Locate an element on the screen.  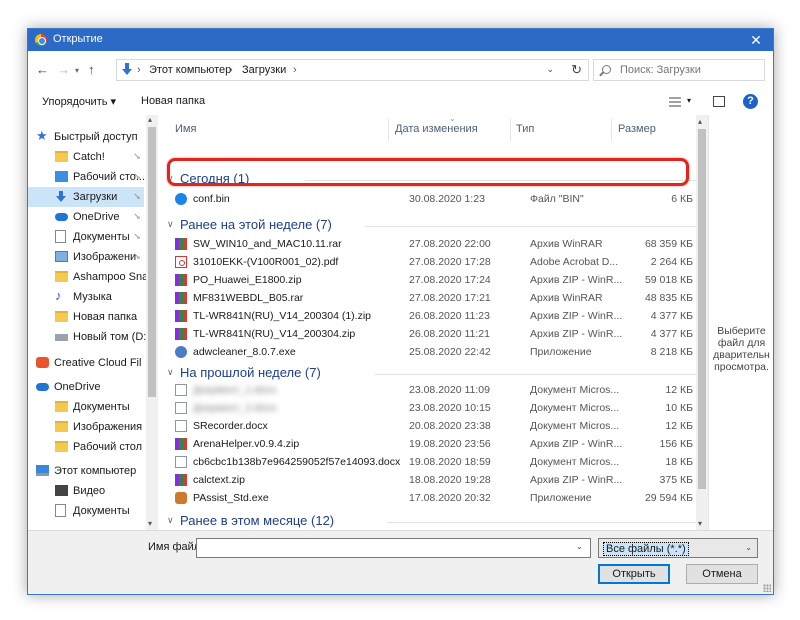
group-header: ∨ Ранее в этом месяце (12) is located at coordinates (435, 521).